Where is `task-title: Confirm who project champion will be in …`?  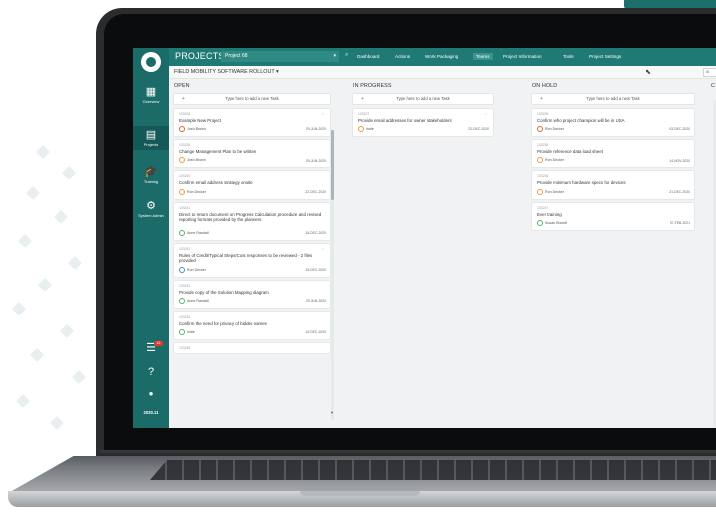 task-title: Confirm who project champion will be in … is located at coordinates (581, 120).